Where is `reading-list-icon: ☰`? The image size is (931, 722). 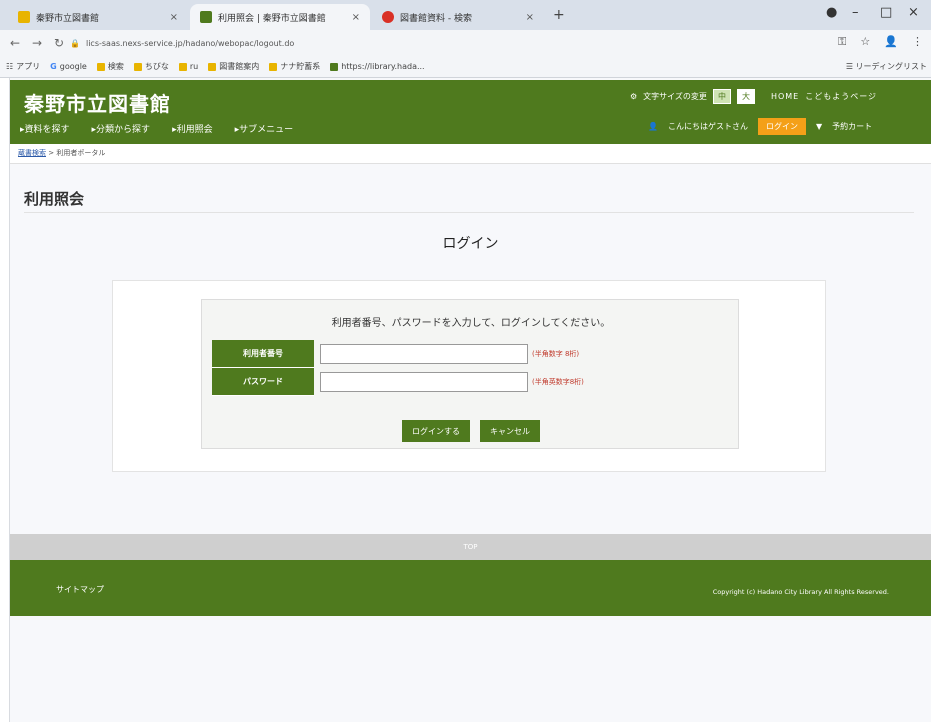
reading-list-icon: ☰ is located at coordinates (850, 66).